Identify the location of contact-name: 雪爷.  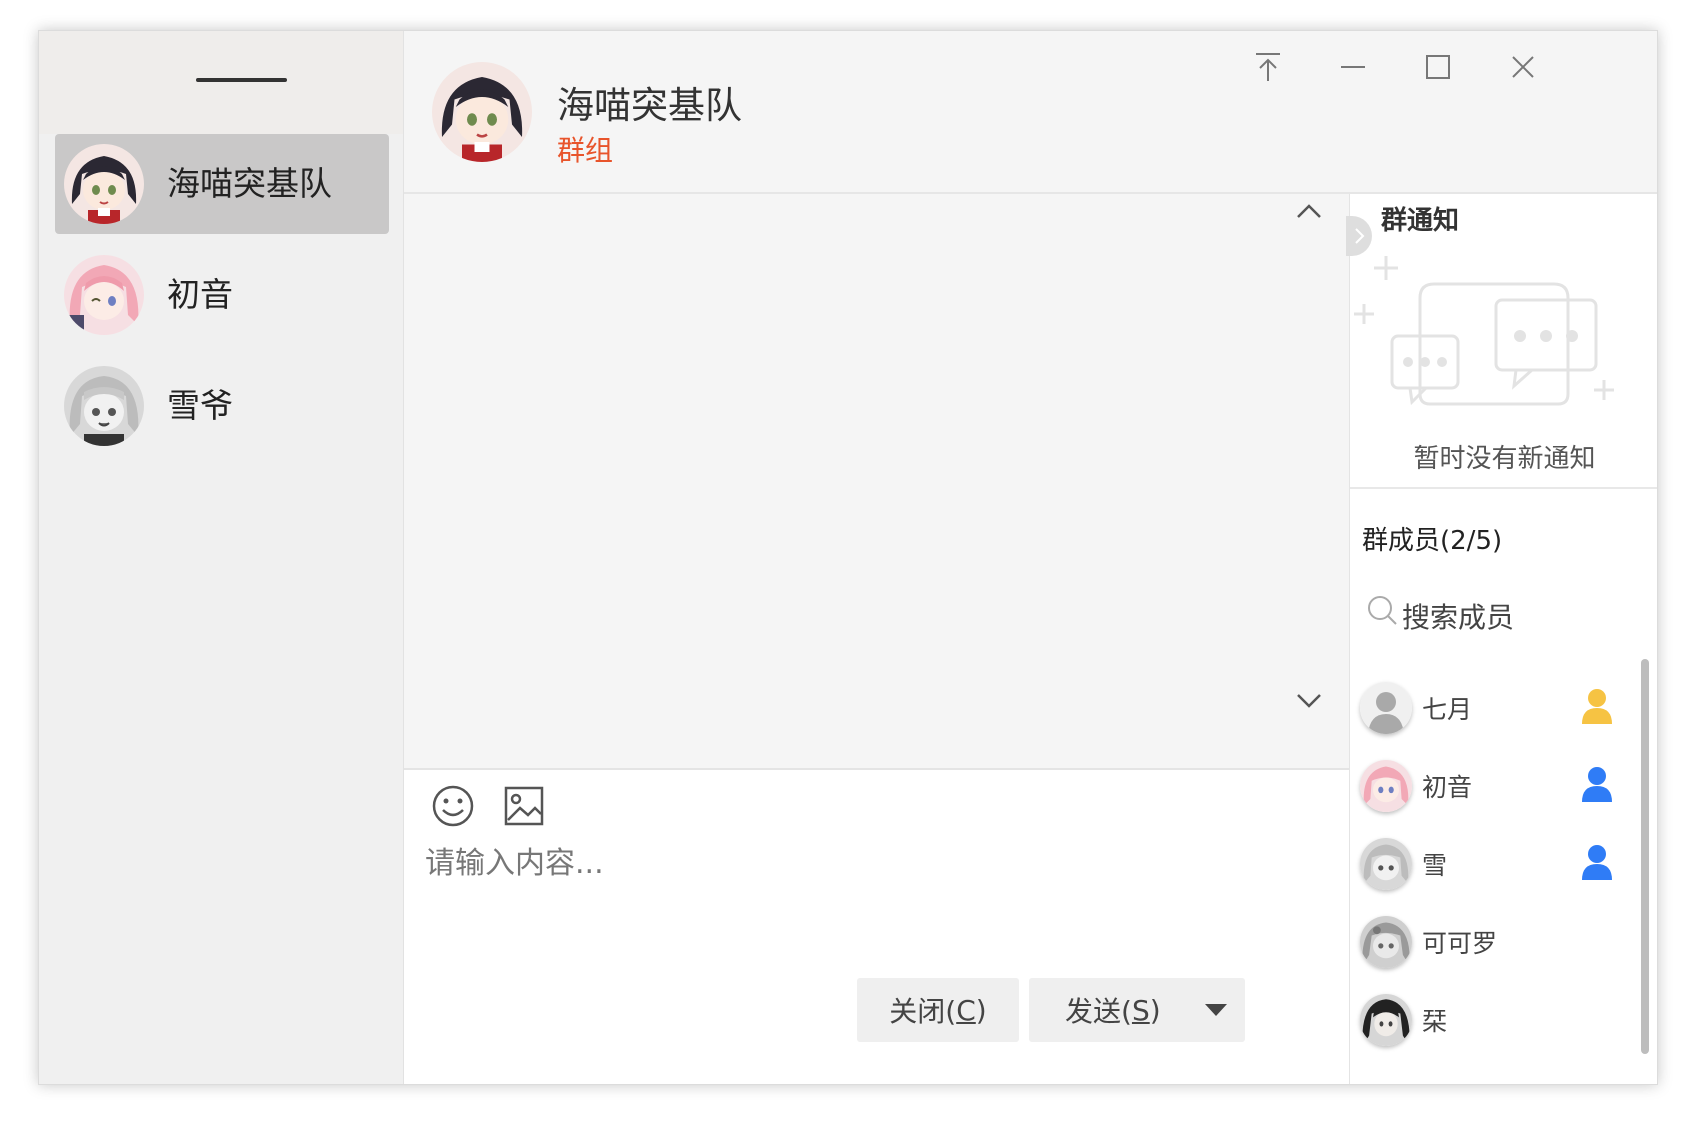
(200, 405).